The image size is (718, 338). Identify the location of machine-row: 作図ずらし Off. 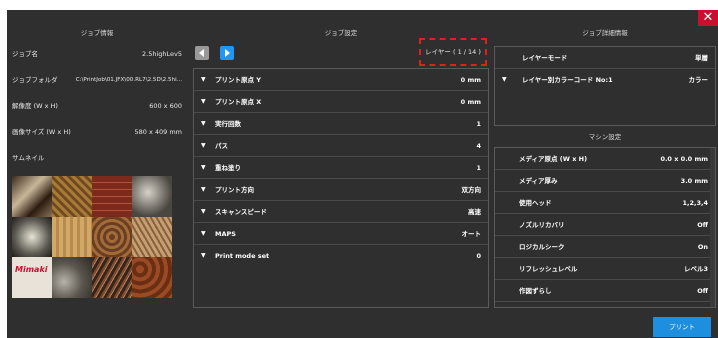
(605, 291).